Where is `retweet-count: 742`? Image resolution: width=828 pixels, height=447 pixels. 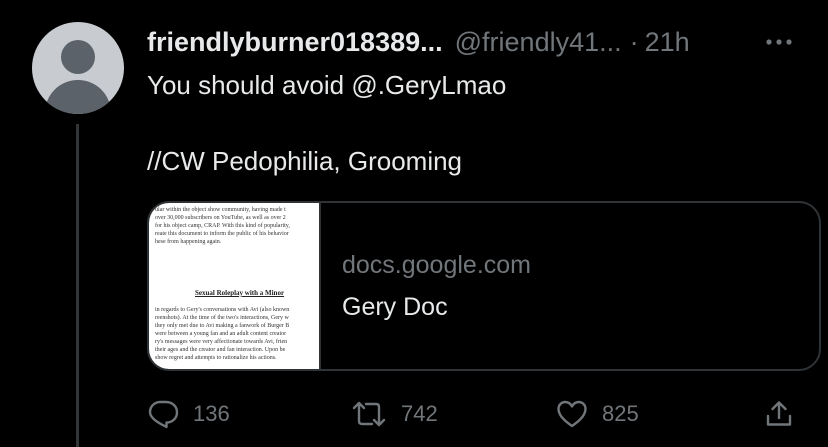
retweet-count: 742 is located at coordinates (419, 413).